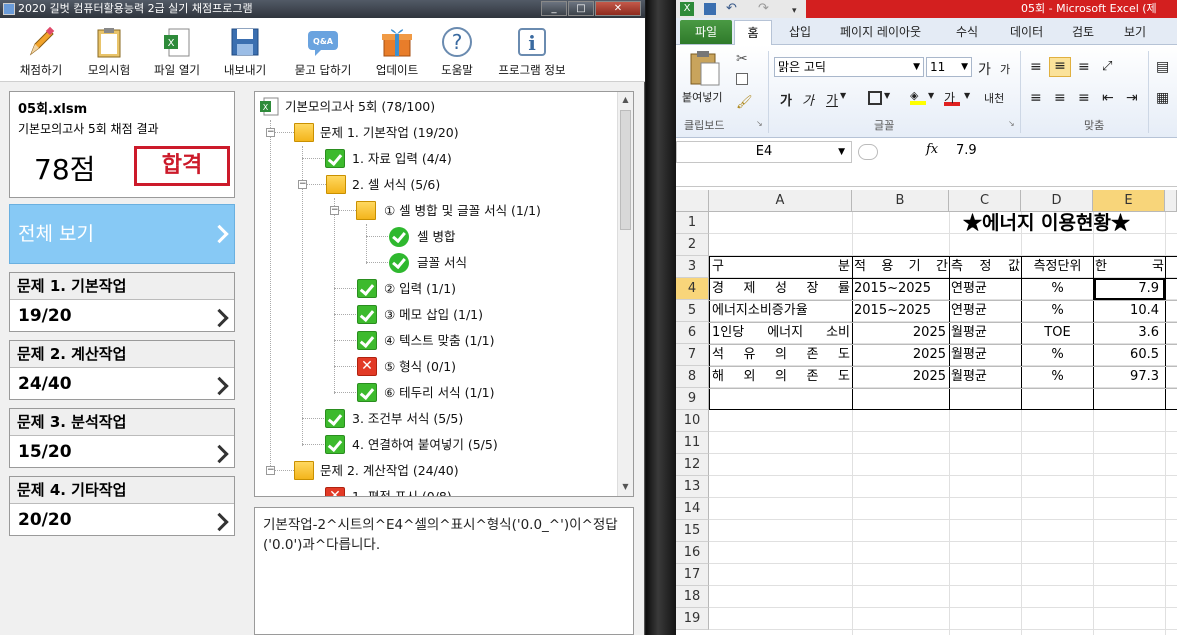 The height and width of the screenshot is (635, 1177). What do you see at coordinates (705, 68) in the screenshot?
I see `paste-button` at bounding box center [705, 68].